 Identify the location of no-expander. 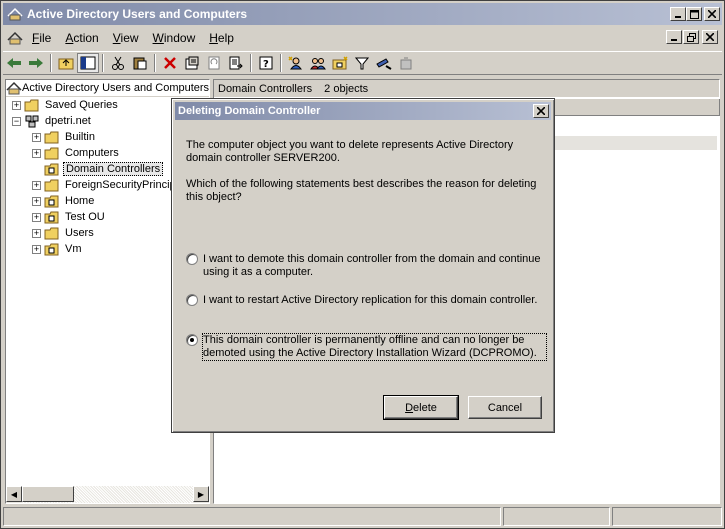
(36, 169).